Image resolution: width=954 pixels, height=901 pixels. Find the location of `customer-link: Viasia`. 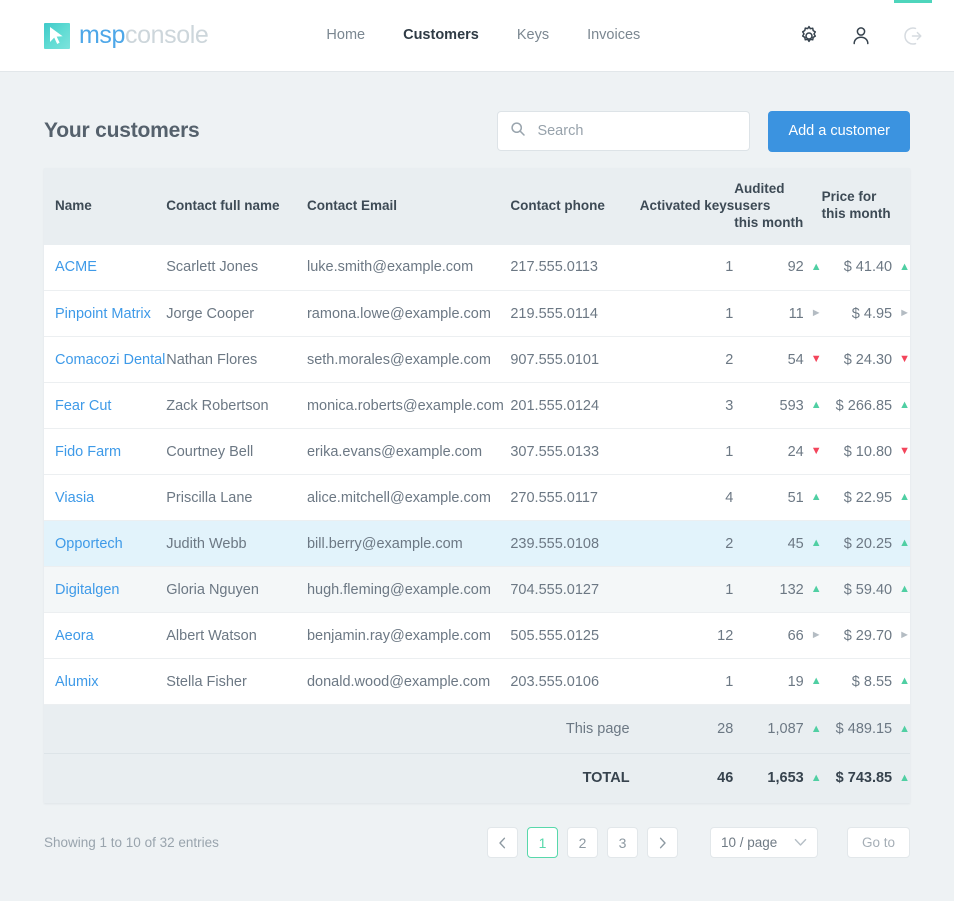

customer-link: Viasia is located at coordinates (74, 498).